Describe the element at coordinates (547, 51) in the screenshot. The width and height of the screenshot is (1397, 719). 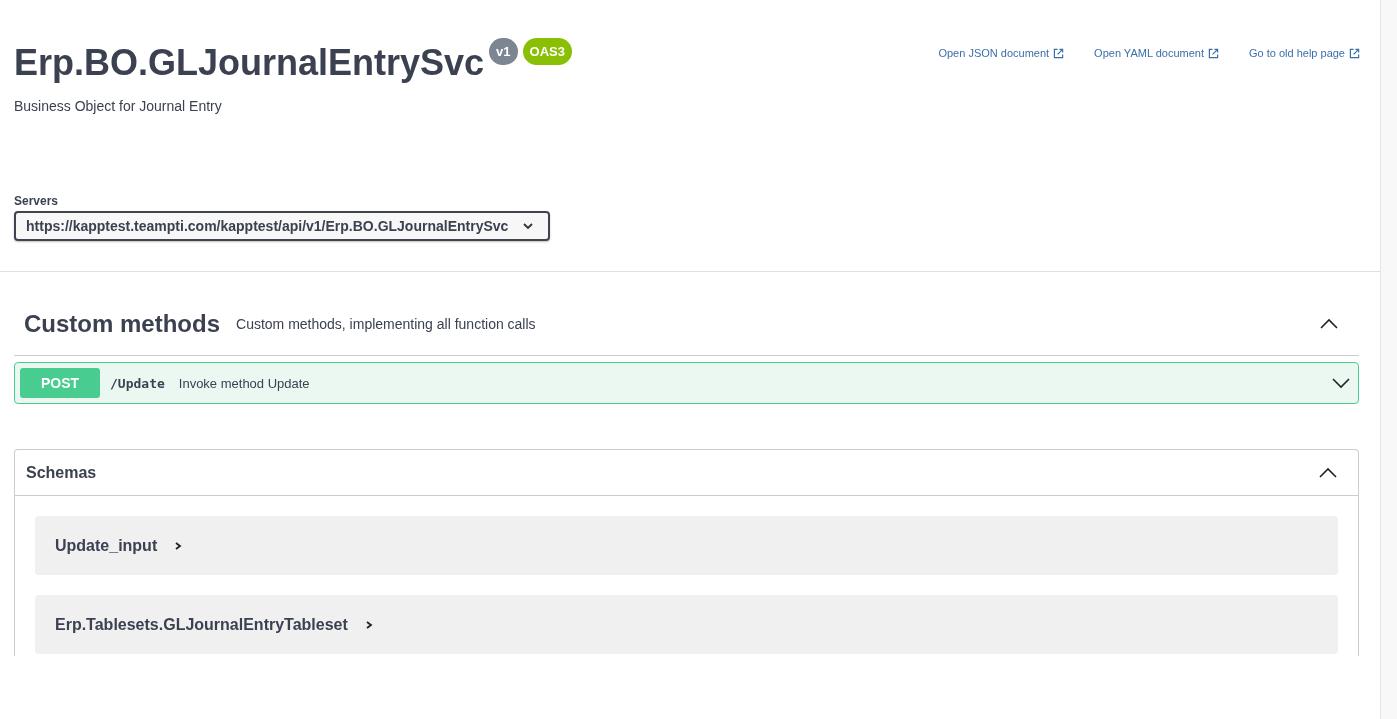
I see `spec-badge: OAS3` at that location.